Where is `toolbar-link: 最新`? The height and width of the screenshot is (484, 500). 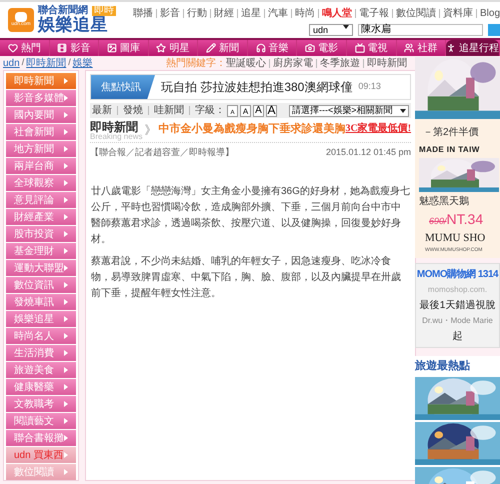 toolbar-link: 最新 is located at coordinates (102, 110).